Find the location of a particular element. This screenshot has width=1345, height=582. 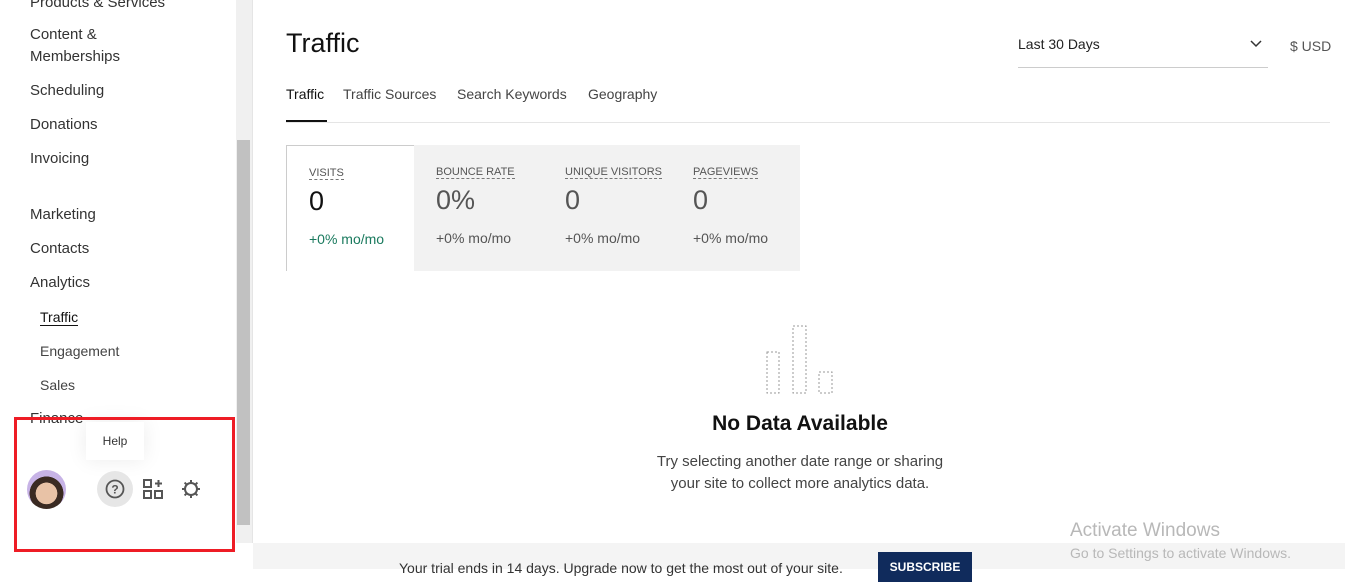

currency: $ USD is located at coordinates (1310, 46).